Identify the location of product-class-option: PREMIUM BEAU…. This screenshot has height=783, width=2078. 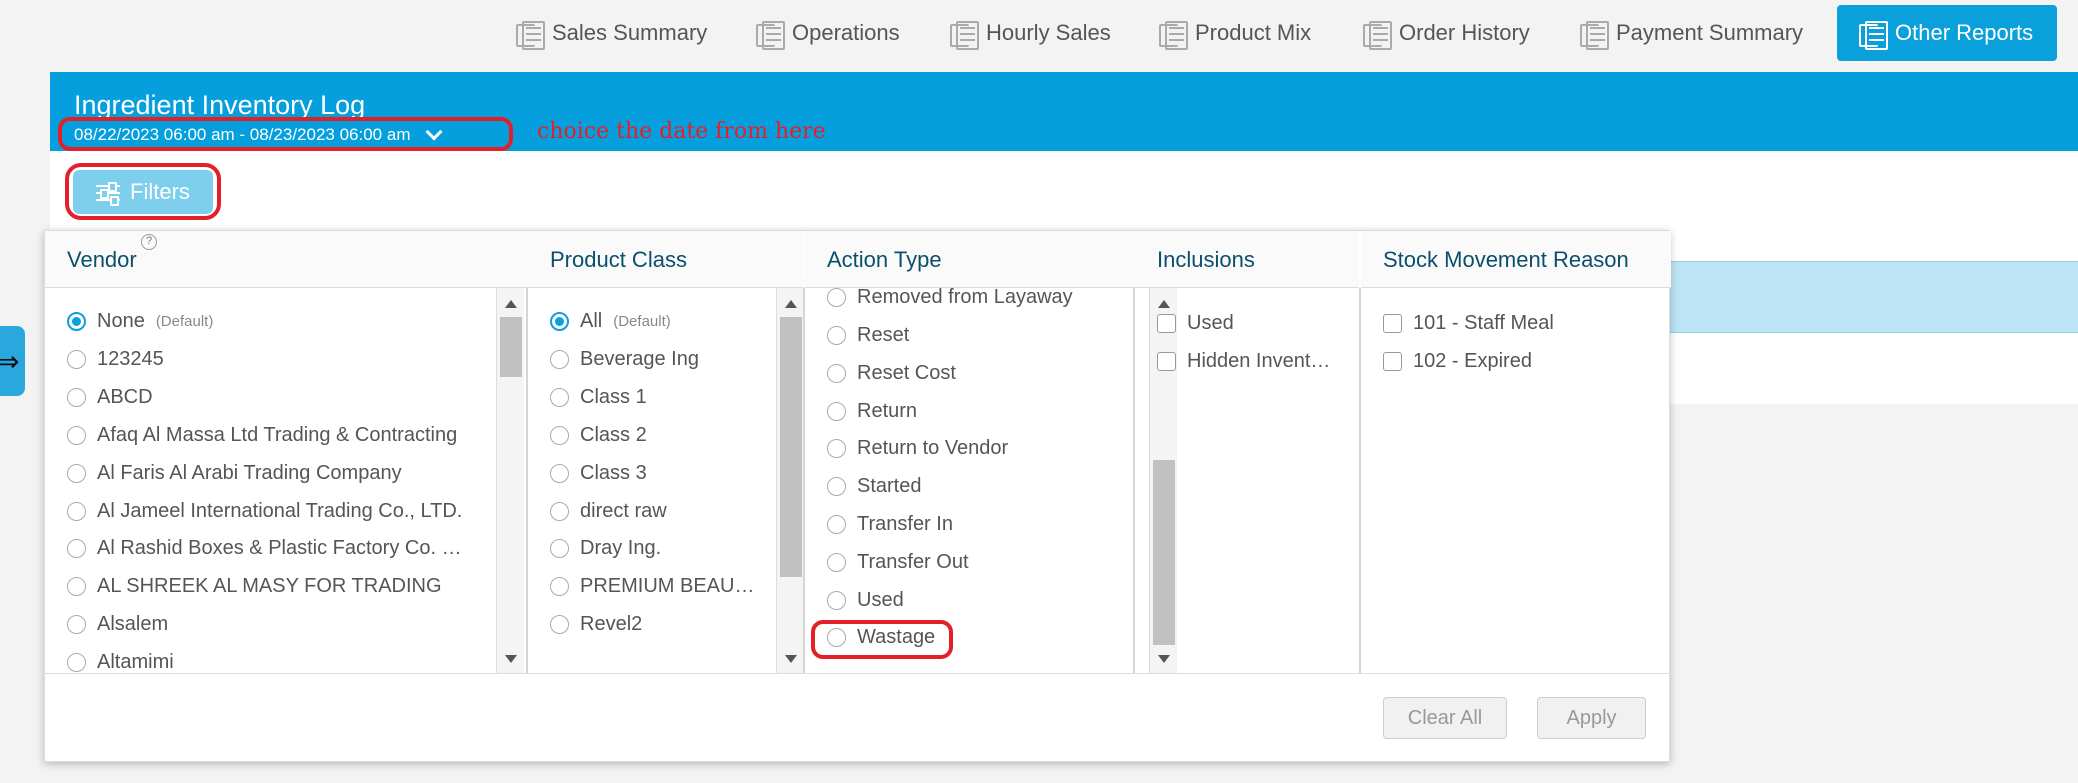
(652, 586).